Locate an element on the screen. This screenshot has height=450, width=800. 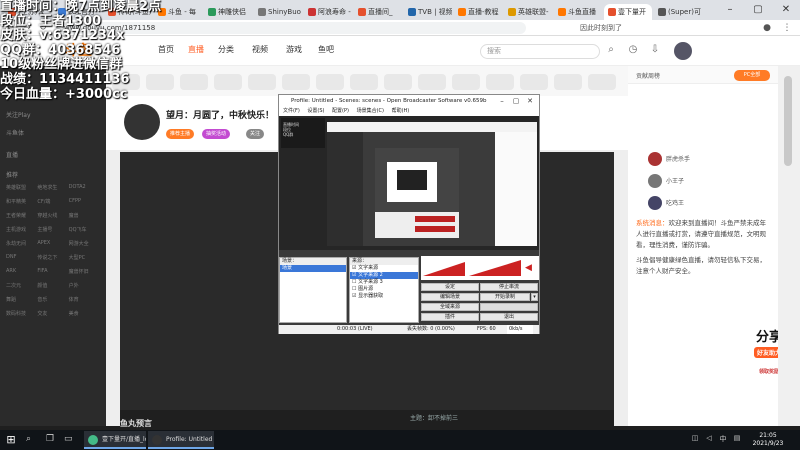
sidebar-category-item: 户外 is located at coordinates (84, 285).